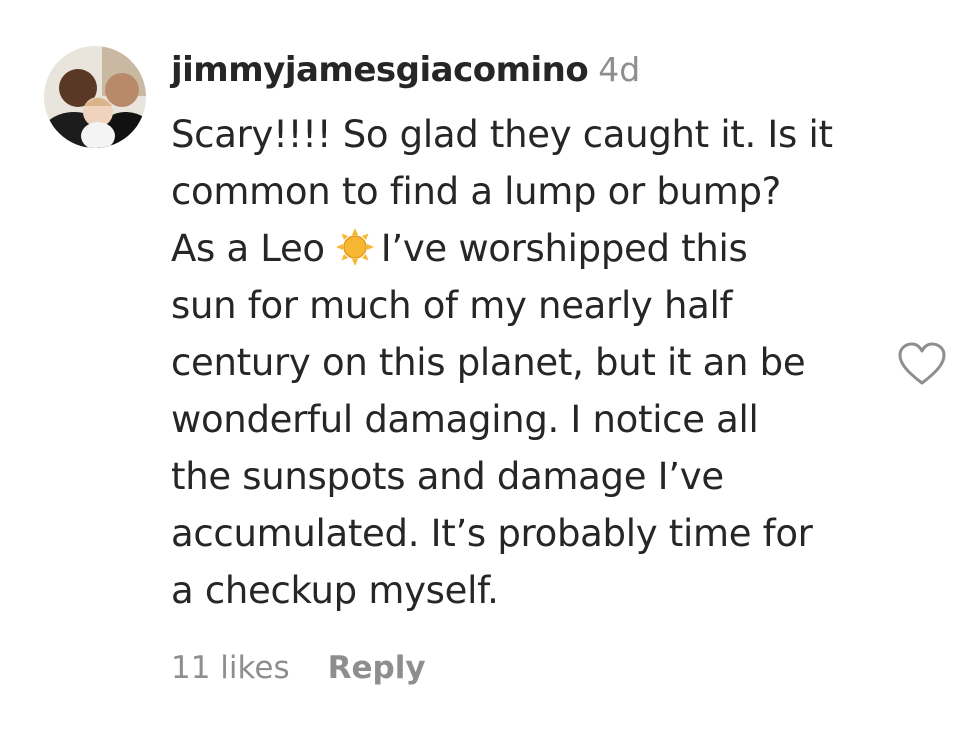  Describe the element at coordinates (452, 305) in the screenshot. I see `comment-text-line: sun for much of my nearly half` at that location.